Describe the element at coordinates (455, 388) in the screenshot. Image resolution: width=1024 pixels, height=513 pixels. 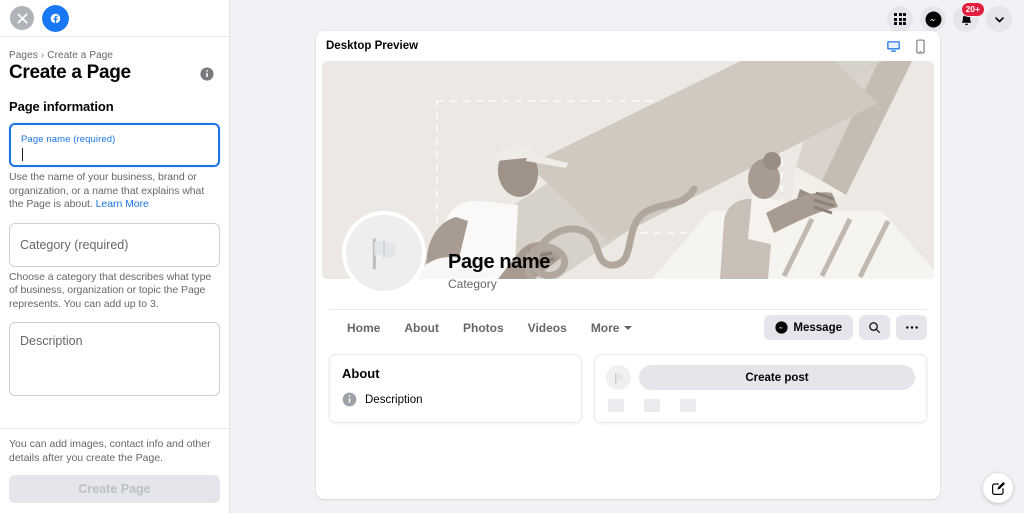
I see `about-card: About Description` at that location.